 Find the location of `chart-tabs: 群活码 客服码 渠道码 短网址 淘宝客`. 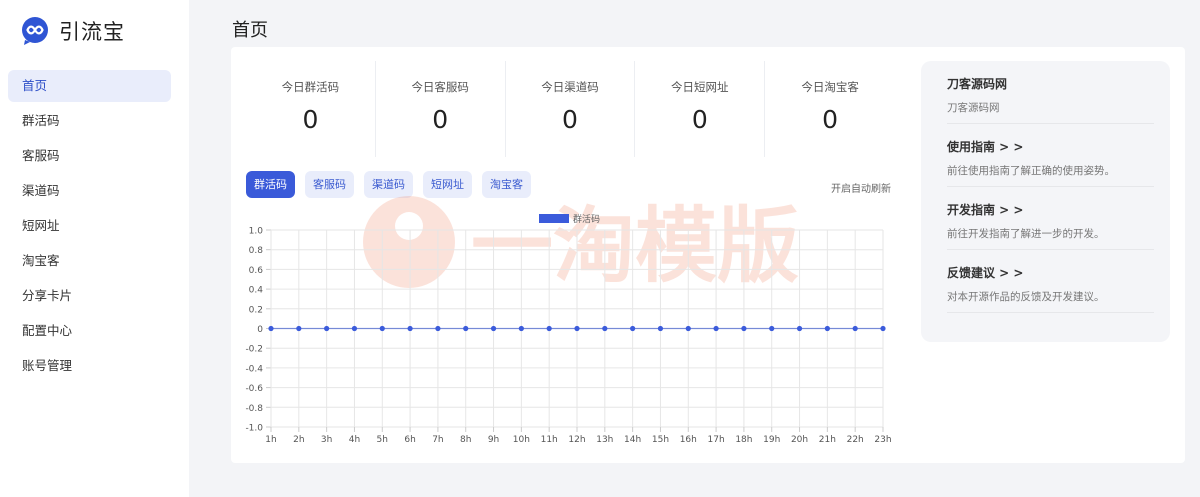

chart-tabs: 群活码 客服码 渠道码 短网址 淘宝客 is located at coordinates (393, 184).